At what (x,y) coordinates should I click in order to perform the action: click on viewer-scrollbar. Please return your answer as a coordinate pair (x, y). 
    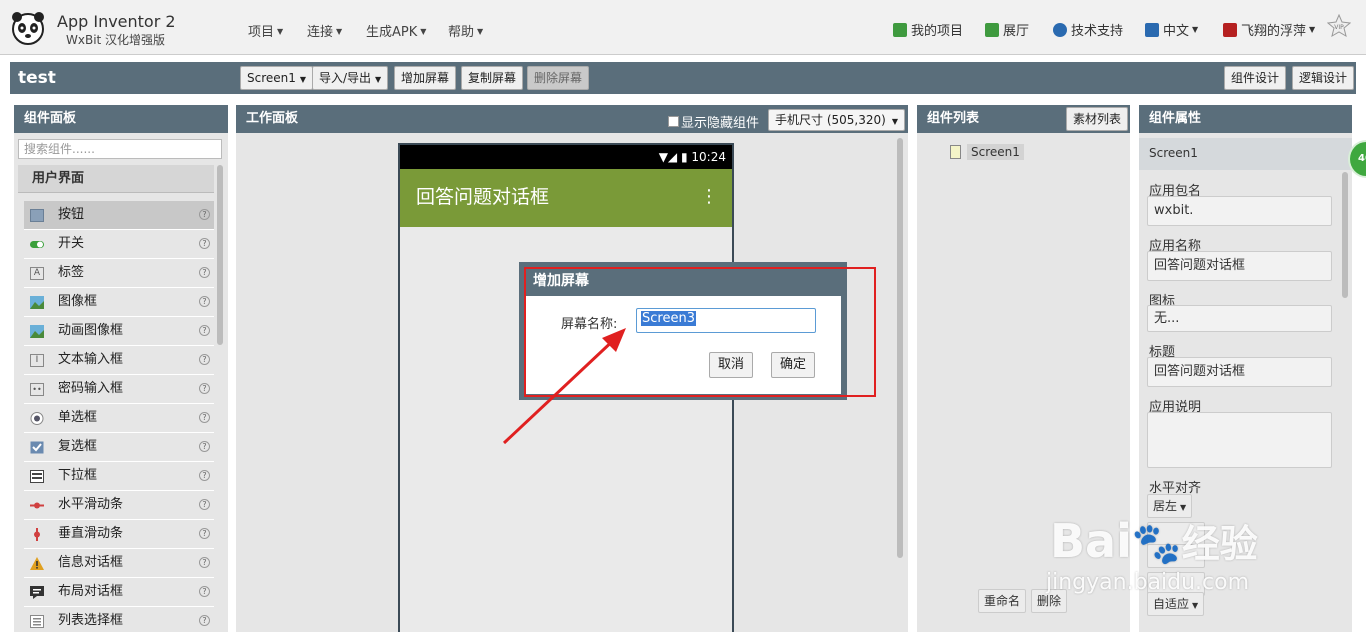
    Looking at the image, I should click on (900, 348).